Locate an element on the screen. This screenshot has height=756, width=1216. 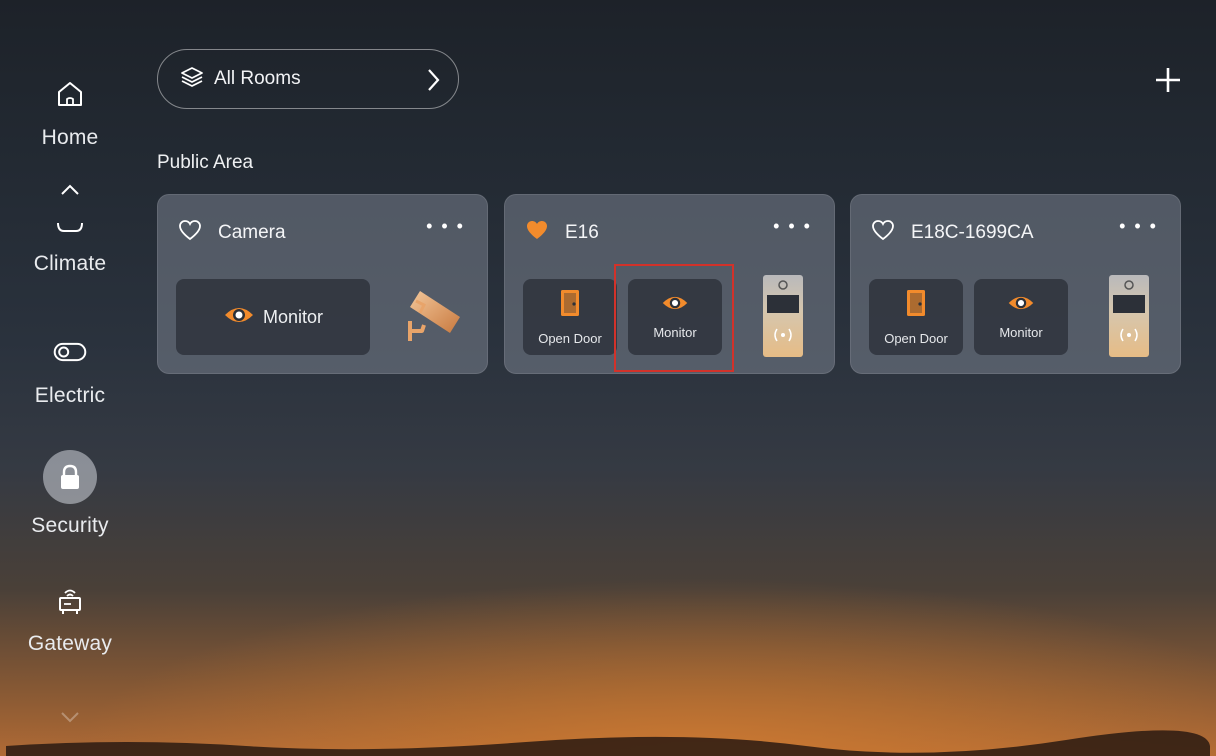
layers-icon is located at coordinates (192, 79).